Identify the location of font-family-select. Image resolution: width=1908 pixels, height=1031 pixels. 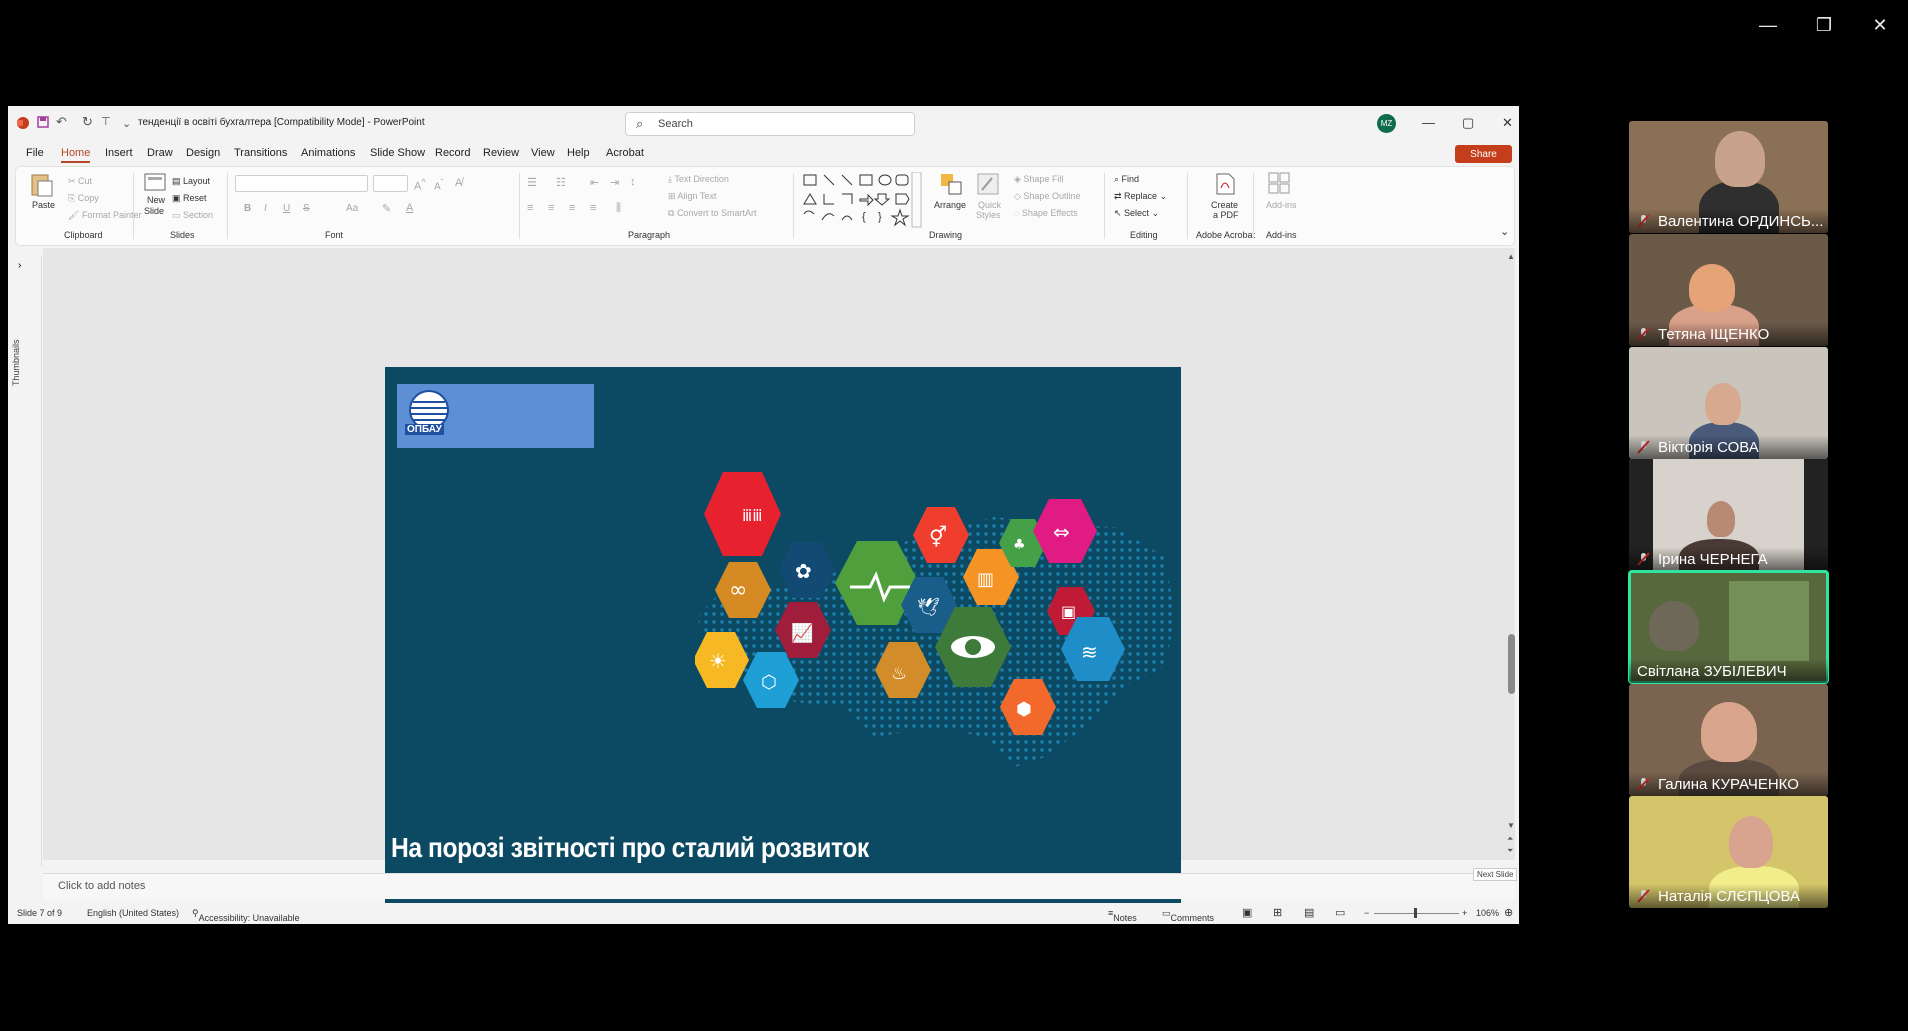
(301, 183).